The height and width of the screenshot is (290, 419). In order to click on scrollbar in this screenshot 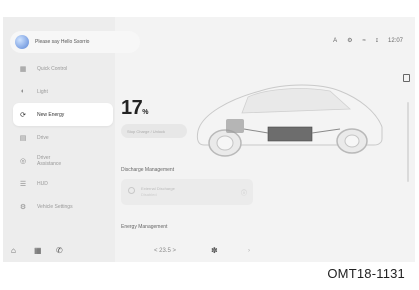, I will do `click(408, 142)`.